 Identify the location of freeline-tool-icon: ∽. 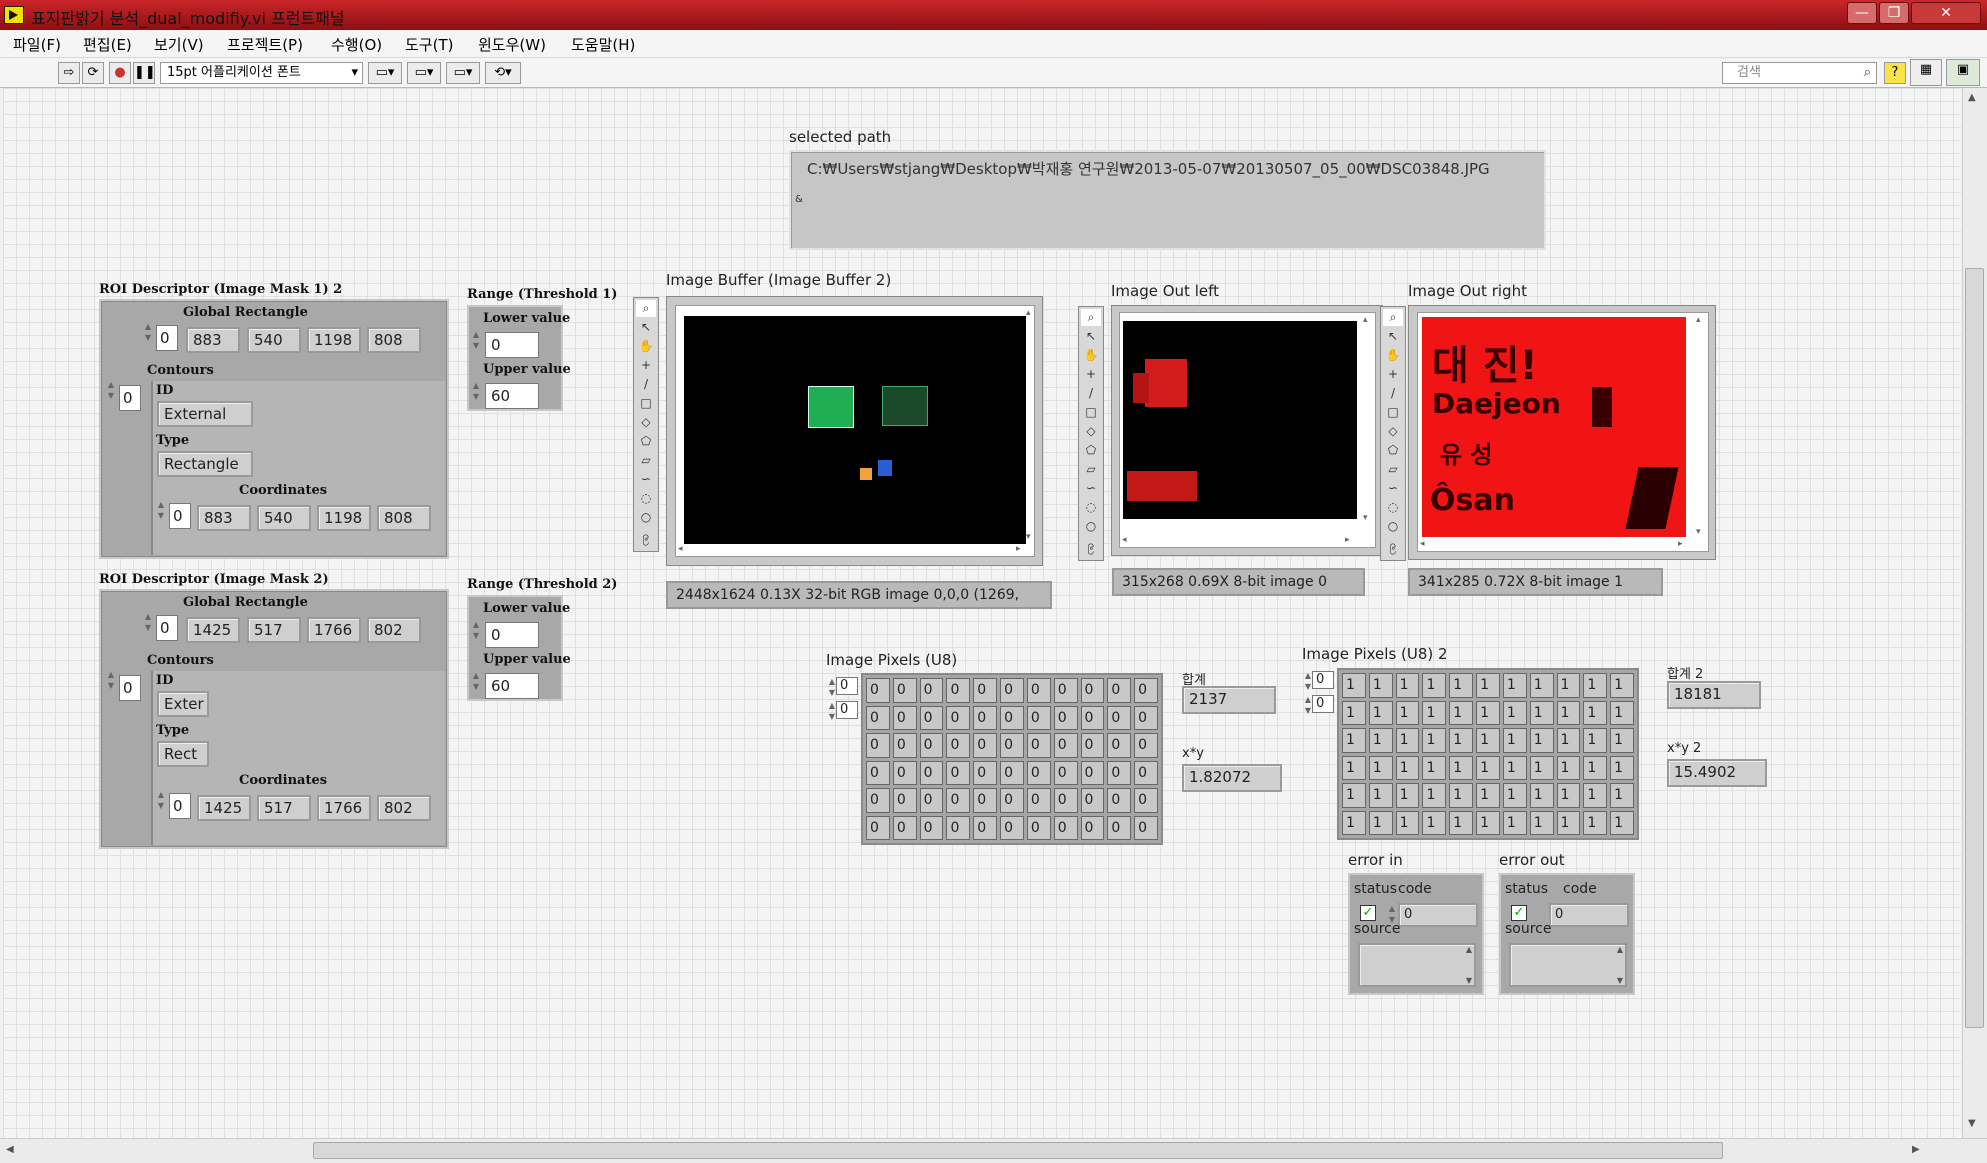
(1091, 488).